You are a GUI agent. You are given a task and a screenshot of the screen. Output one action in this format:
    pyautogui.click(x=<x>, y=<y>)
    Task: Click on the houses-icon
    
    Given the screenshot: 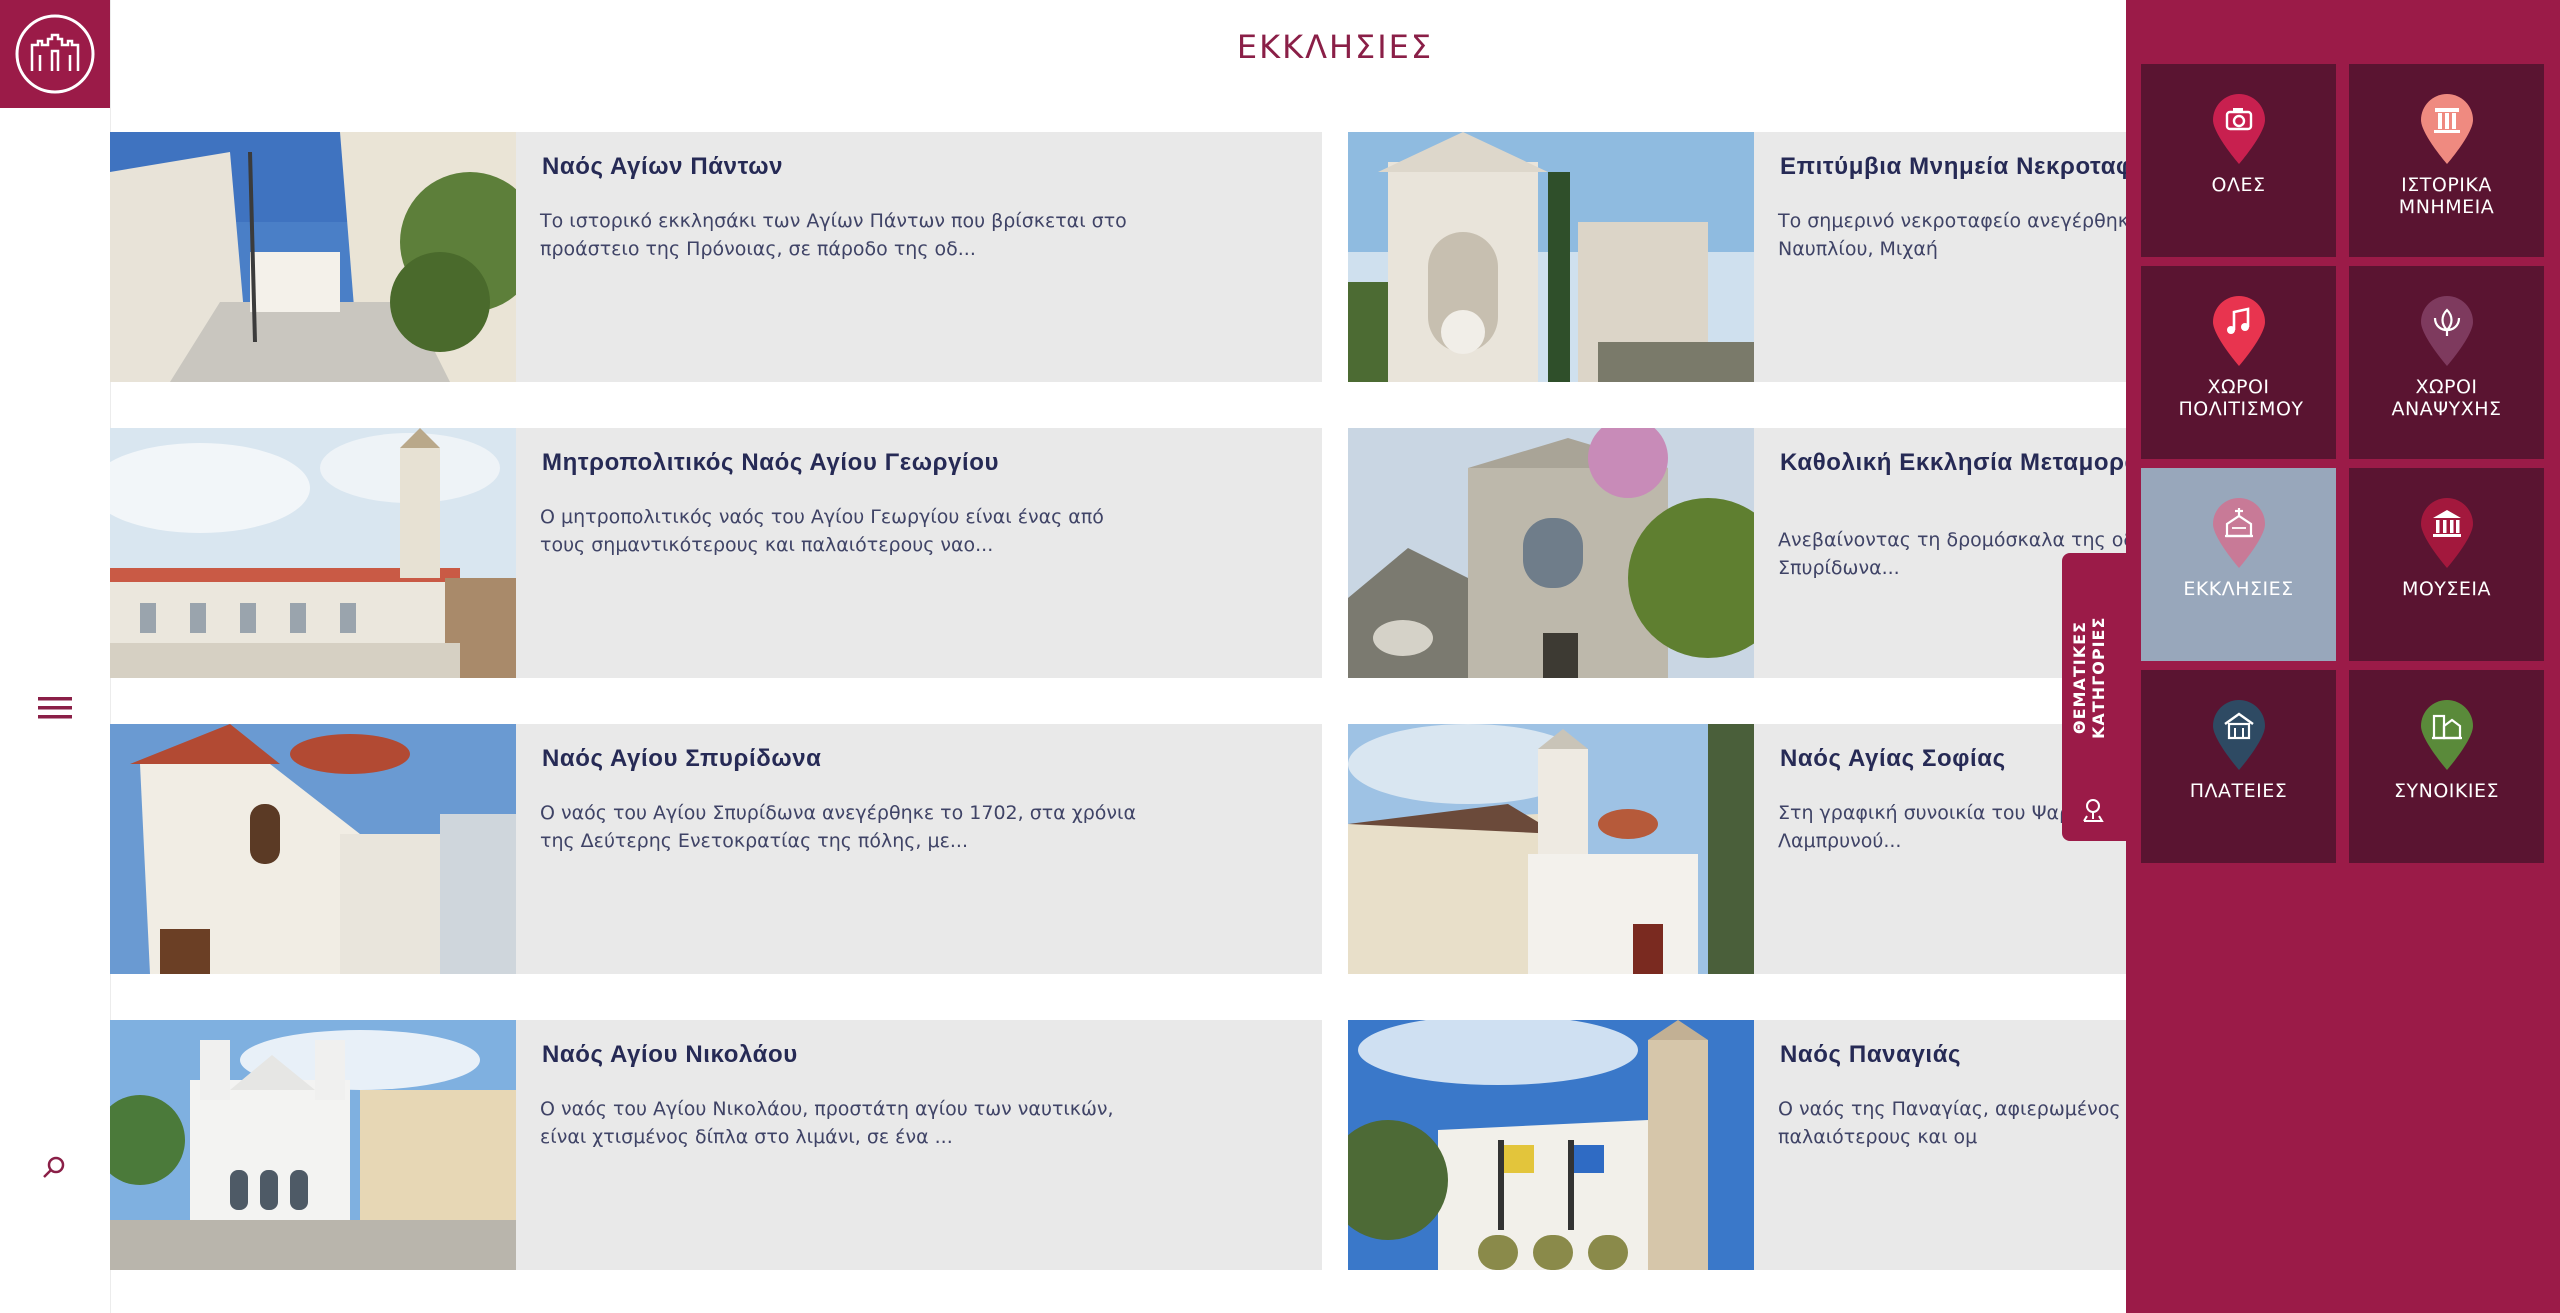 What is the action you would take?
    pyautogui.click(x=2447, y=735)
    